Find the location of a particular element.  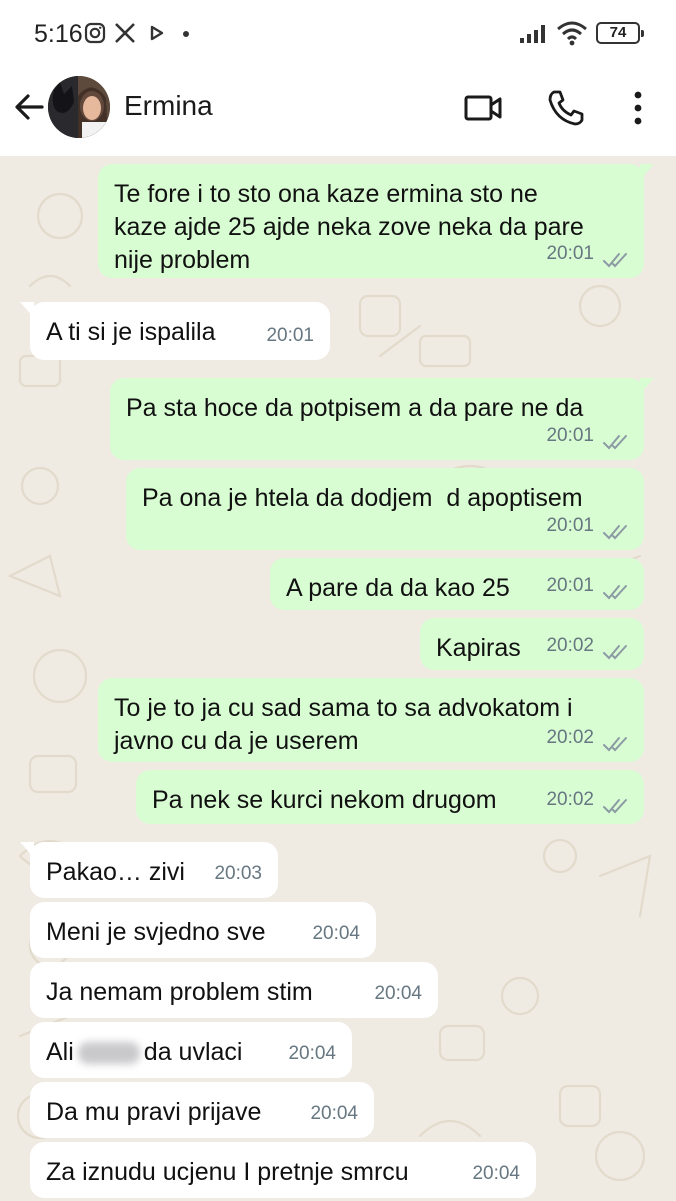

message-bubble-incoming: Ali da uvlaci 20:04 is located at coordinates (191, 1050).